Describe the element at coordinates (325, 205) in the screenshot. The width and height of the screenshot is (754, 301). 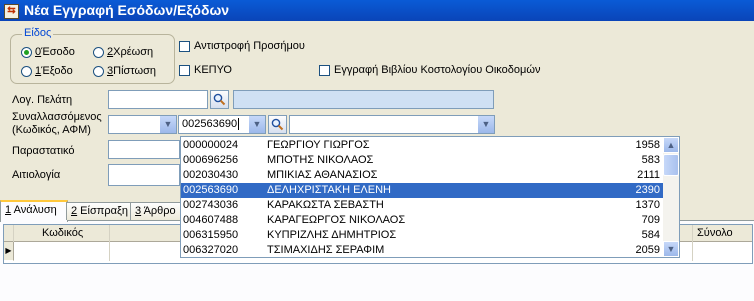
I see `list-item-name: ΚΑΡΑΚΩΣΤΑ ΣΕΒΑΣΤΗ` at that location.